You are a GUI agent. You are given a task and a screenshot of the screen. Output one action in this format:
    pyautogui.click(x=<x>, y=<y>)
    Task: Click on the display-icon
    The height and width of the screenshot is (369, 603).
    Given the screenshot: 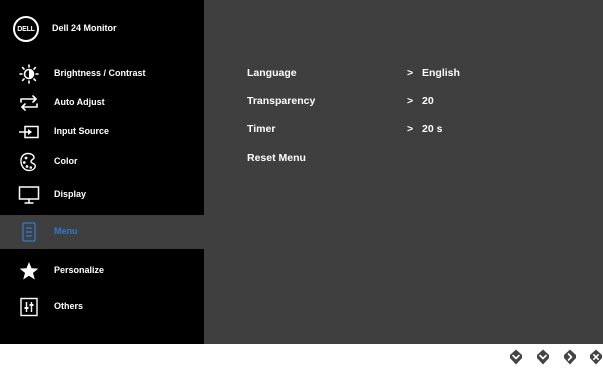 What is the action you would take?
    pyautogui.click(x=29, y=195)
    